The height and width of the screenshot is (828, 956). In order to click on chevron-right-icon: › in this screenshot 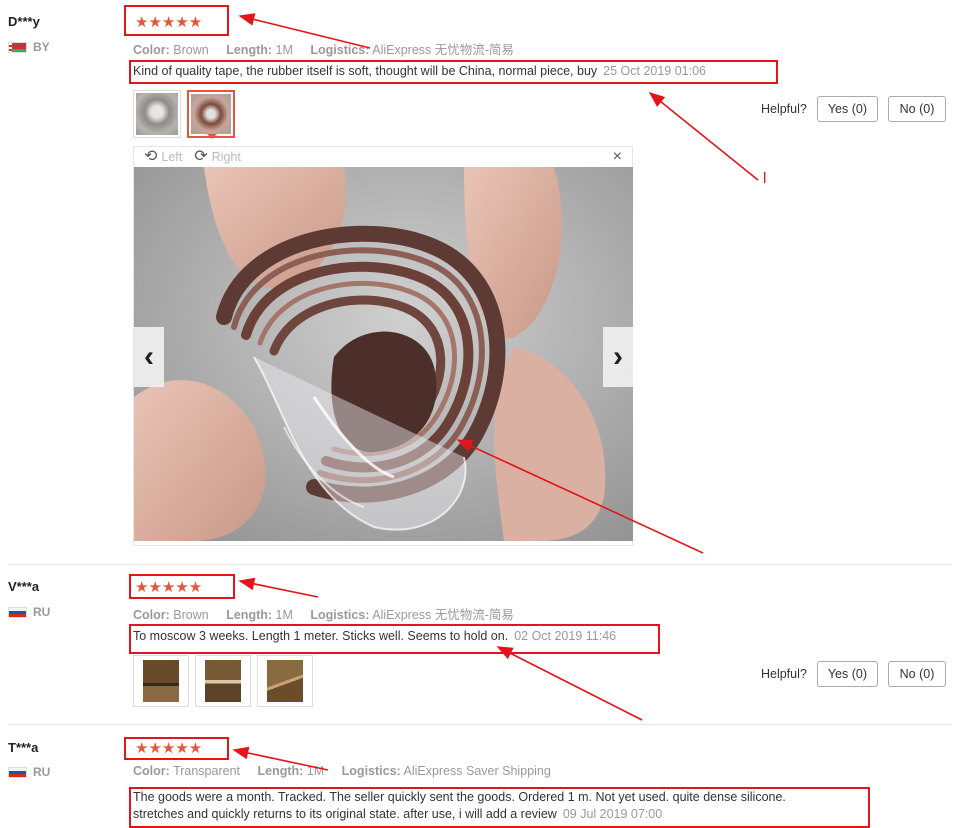, I will do `click(618, 357)`.